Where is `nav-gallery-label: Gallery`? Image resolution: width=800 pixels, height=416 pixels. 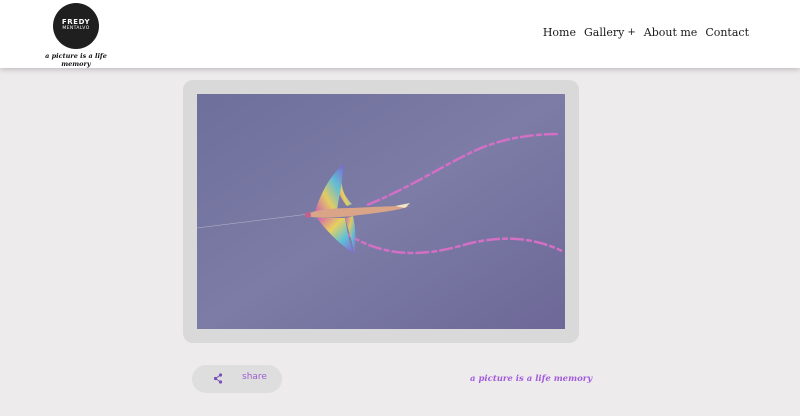
nav-gallery-label: Gallery is located at coordinates (604, 32).